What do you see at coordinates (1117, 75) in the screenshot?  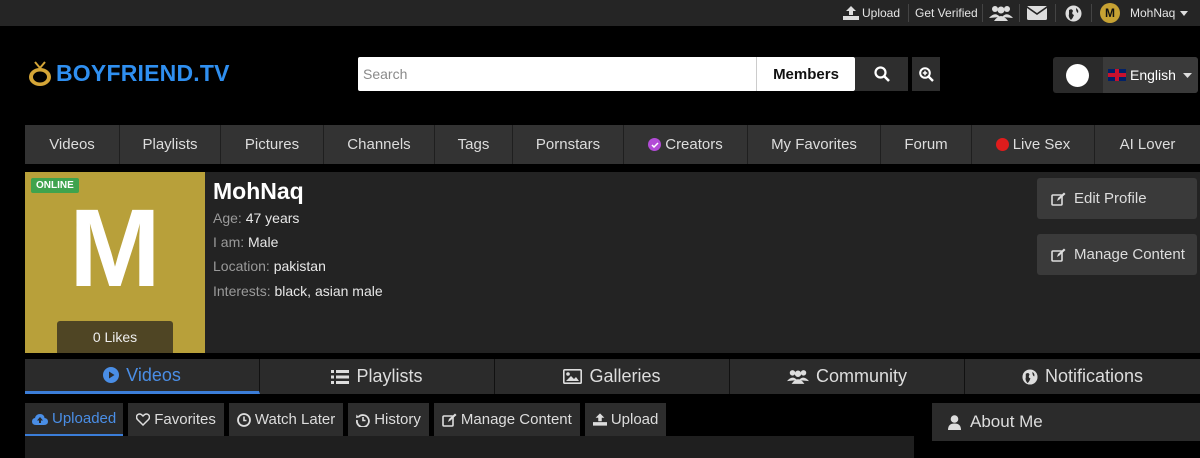 I see `uk-flag-icon` at bounding box center [1117, 75].